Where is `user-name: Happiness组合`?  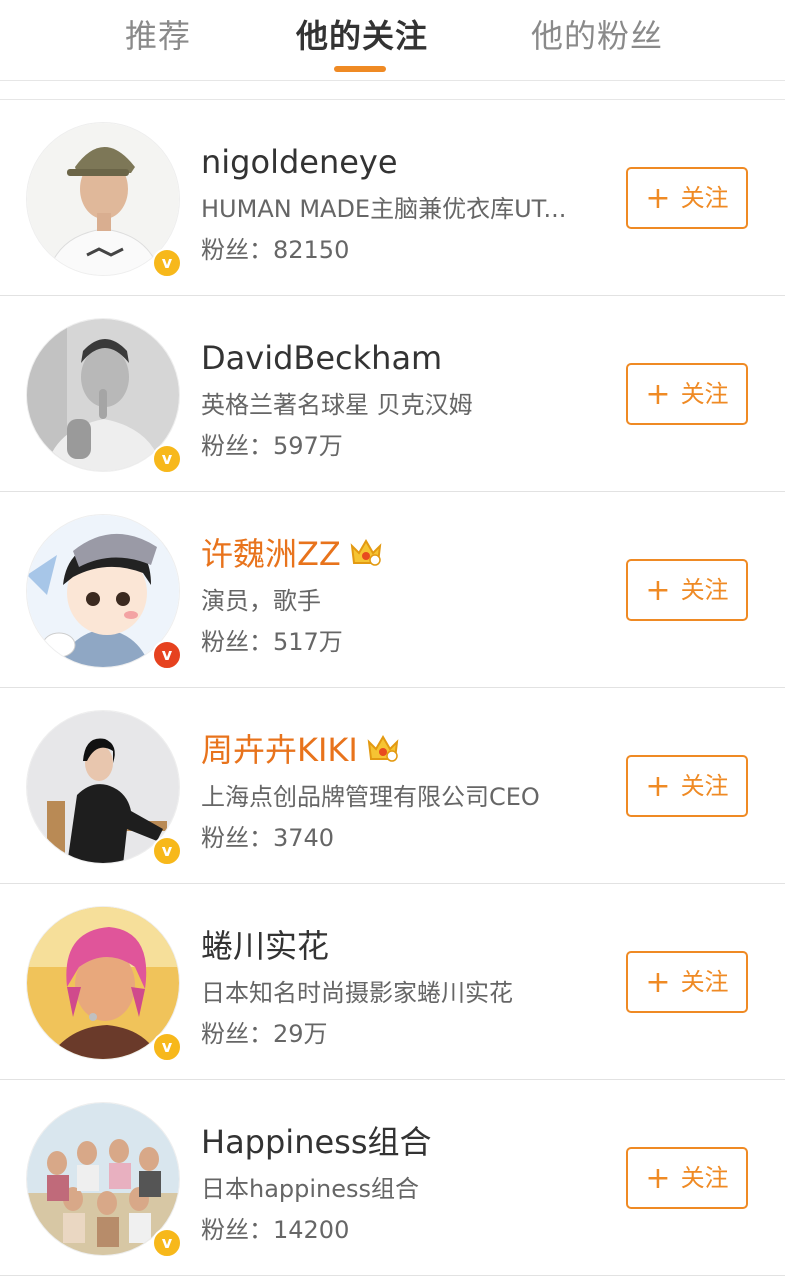
user-name: Happiness组合 is located at coordinates (316, 1142).